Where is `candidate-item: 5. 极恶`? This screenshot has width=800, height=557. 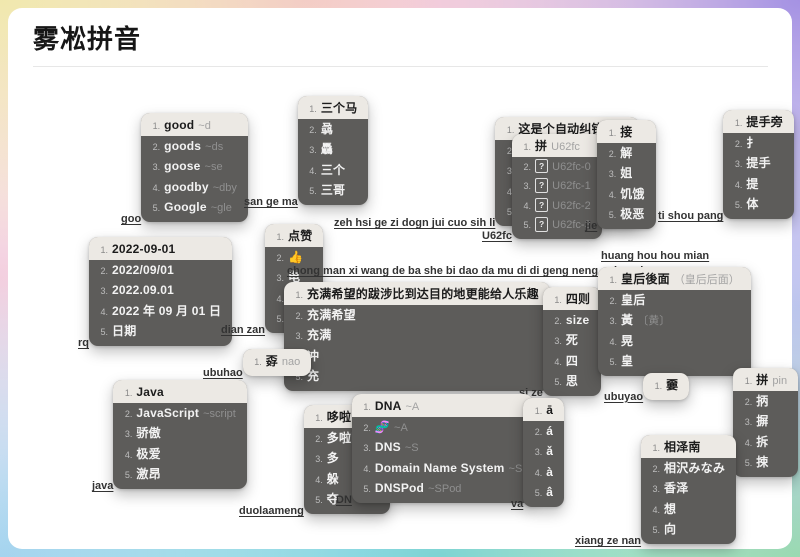 candidate-item: 5. 极恶 is located at coordinates (626, 217).